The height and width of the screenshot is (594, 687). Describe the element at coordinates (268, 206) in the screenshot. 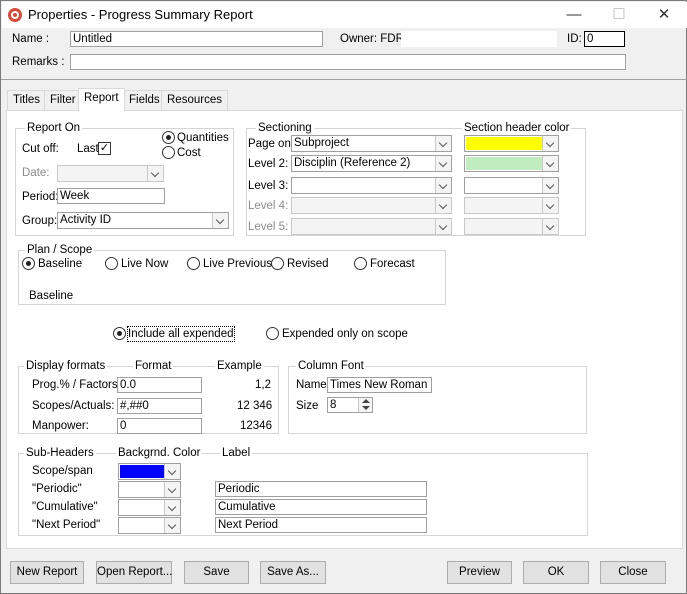

I see `level4-label: Level 4:` at that location.